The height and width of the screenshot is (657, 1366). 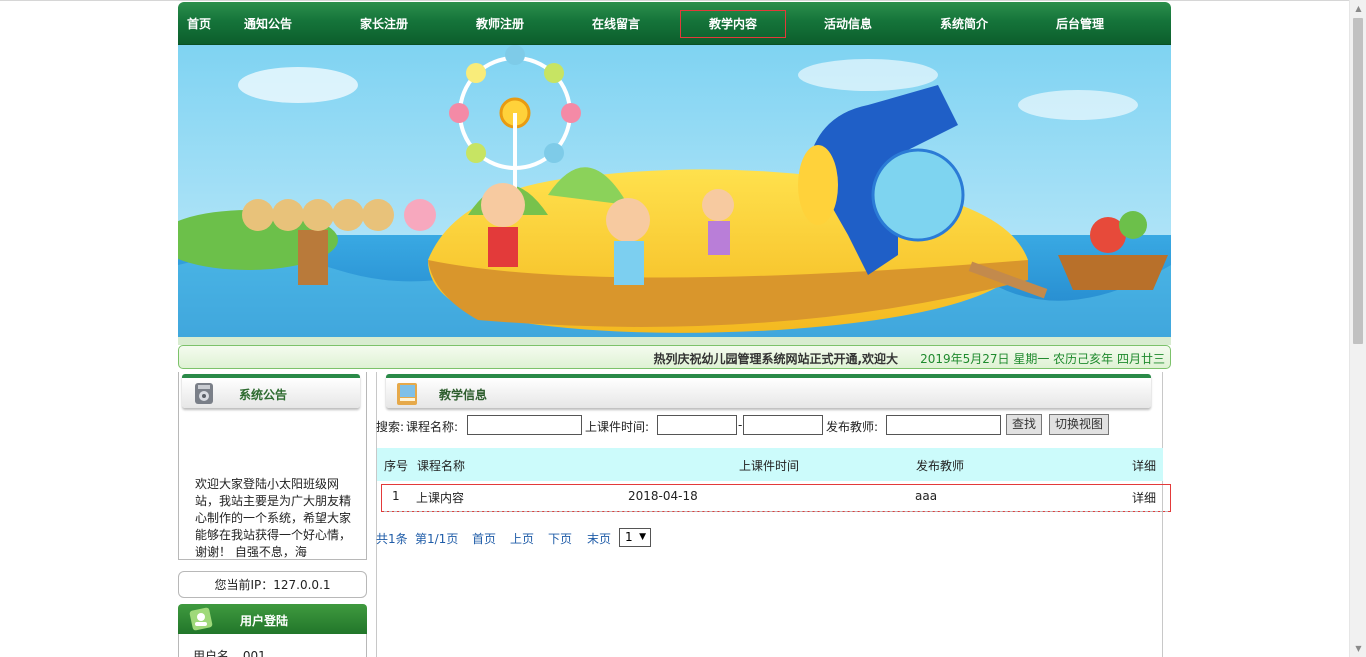 I want to click on scrollbar-thumb, so click(x=1358, y=181).